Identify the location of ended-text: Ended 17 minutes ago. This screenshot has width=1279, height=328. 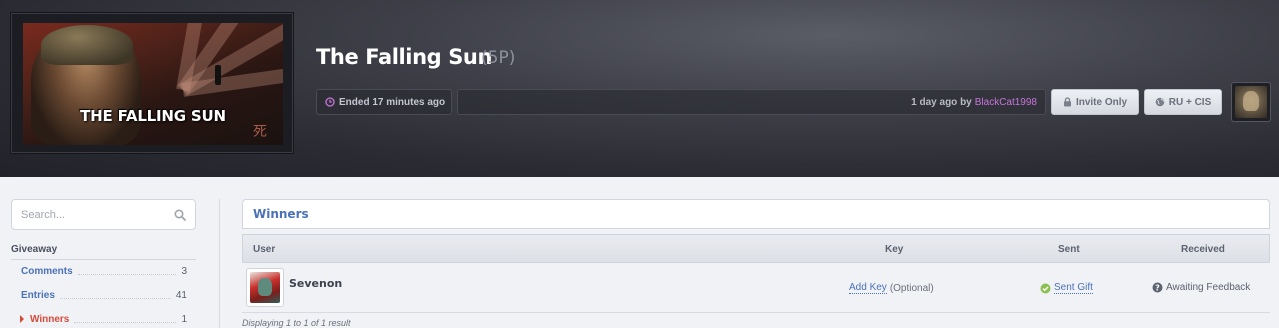
(392, 102).